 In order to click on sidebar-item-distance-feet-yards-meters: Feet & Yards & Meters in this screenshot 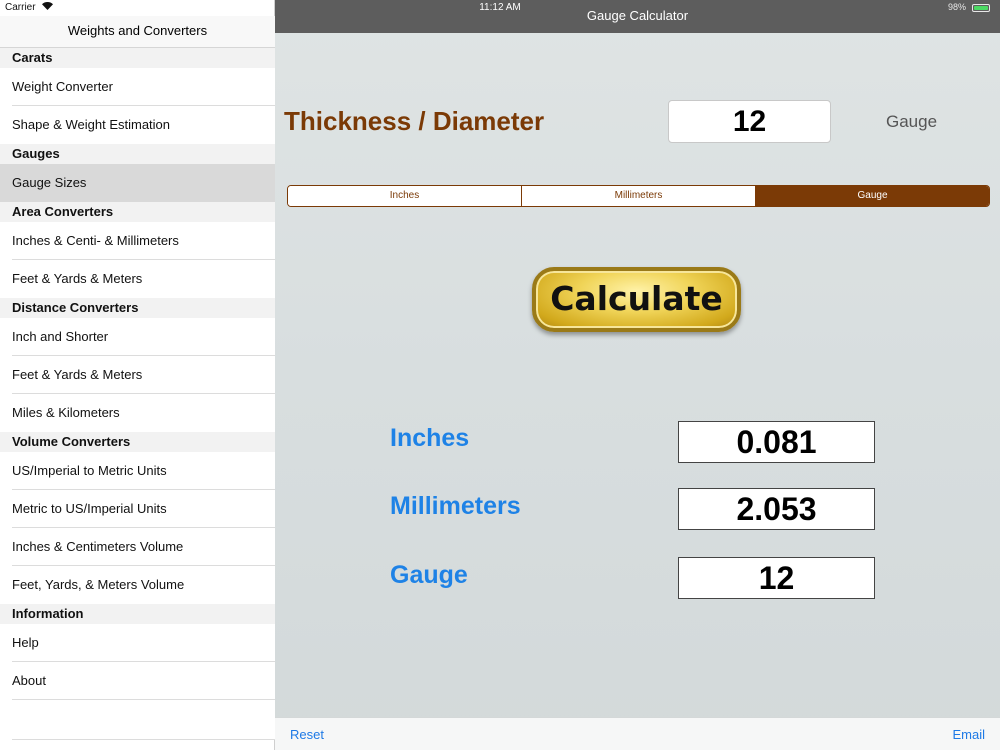, I will do `click(137, 375)`.